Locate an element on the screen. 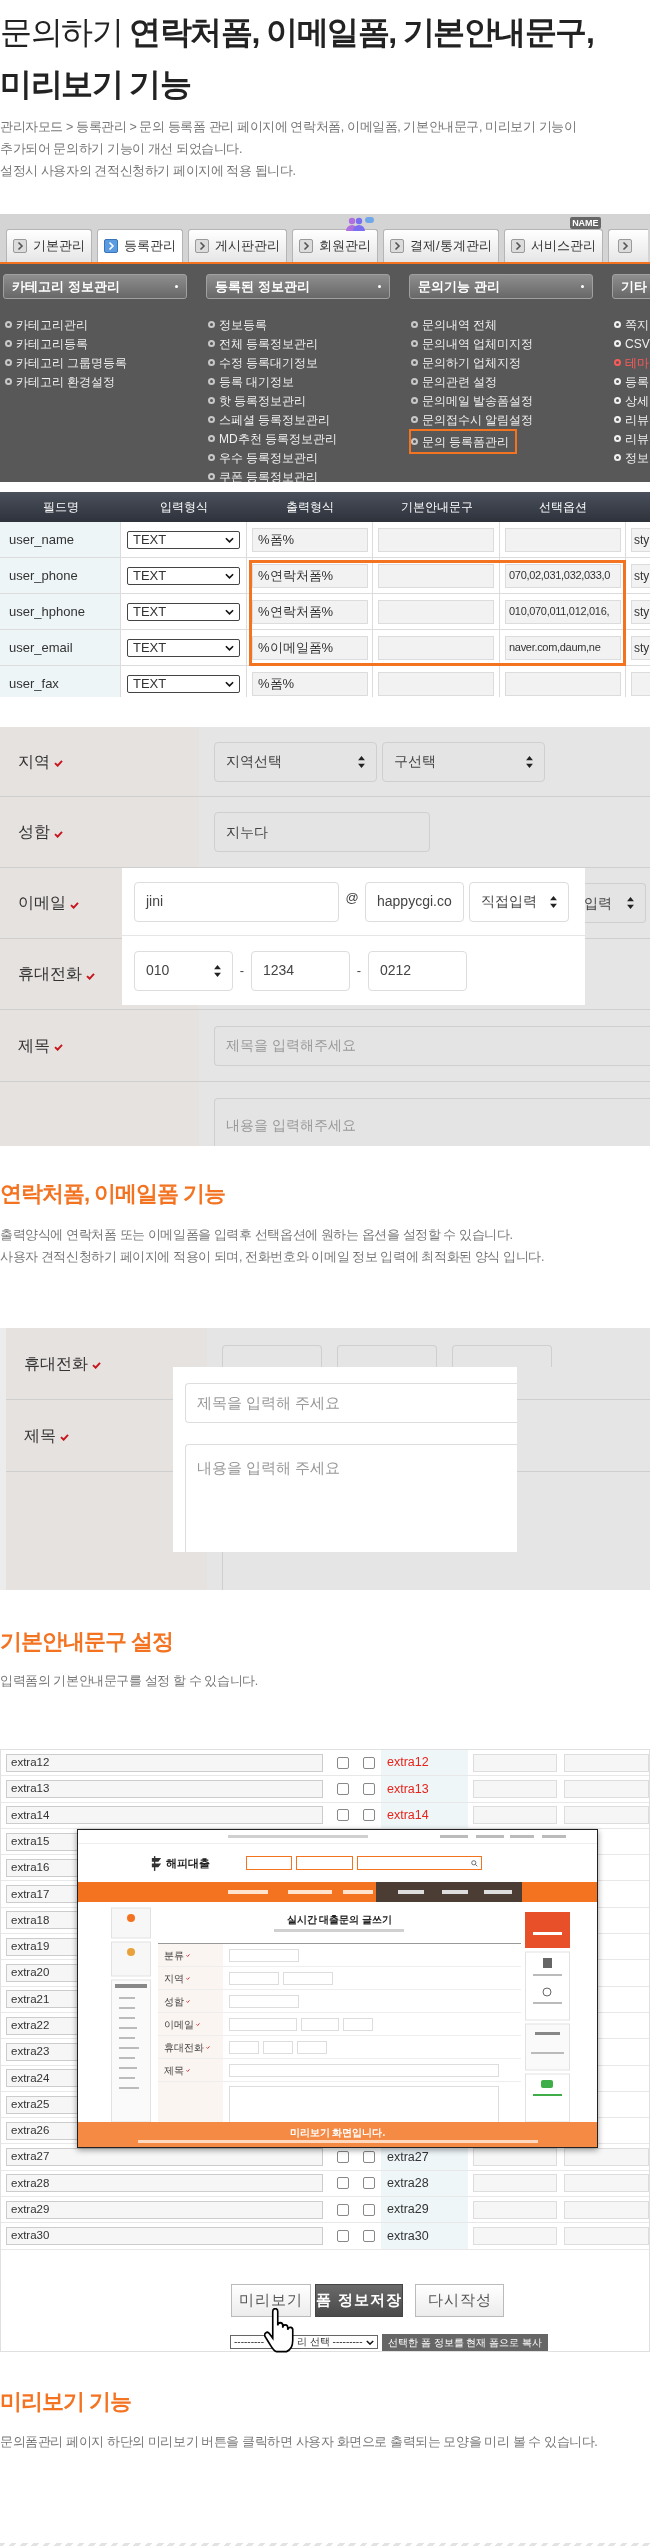  menu-item: MD추천 등록정보관리 is located at coordinates (275, 438).